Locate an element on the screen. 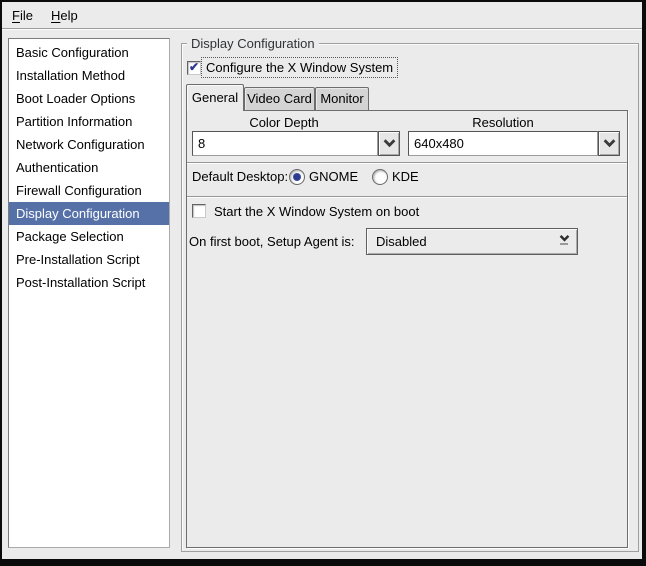  radio-kde is located at coordinates (380, 177).